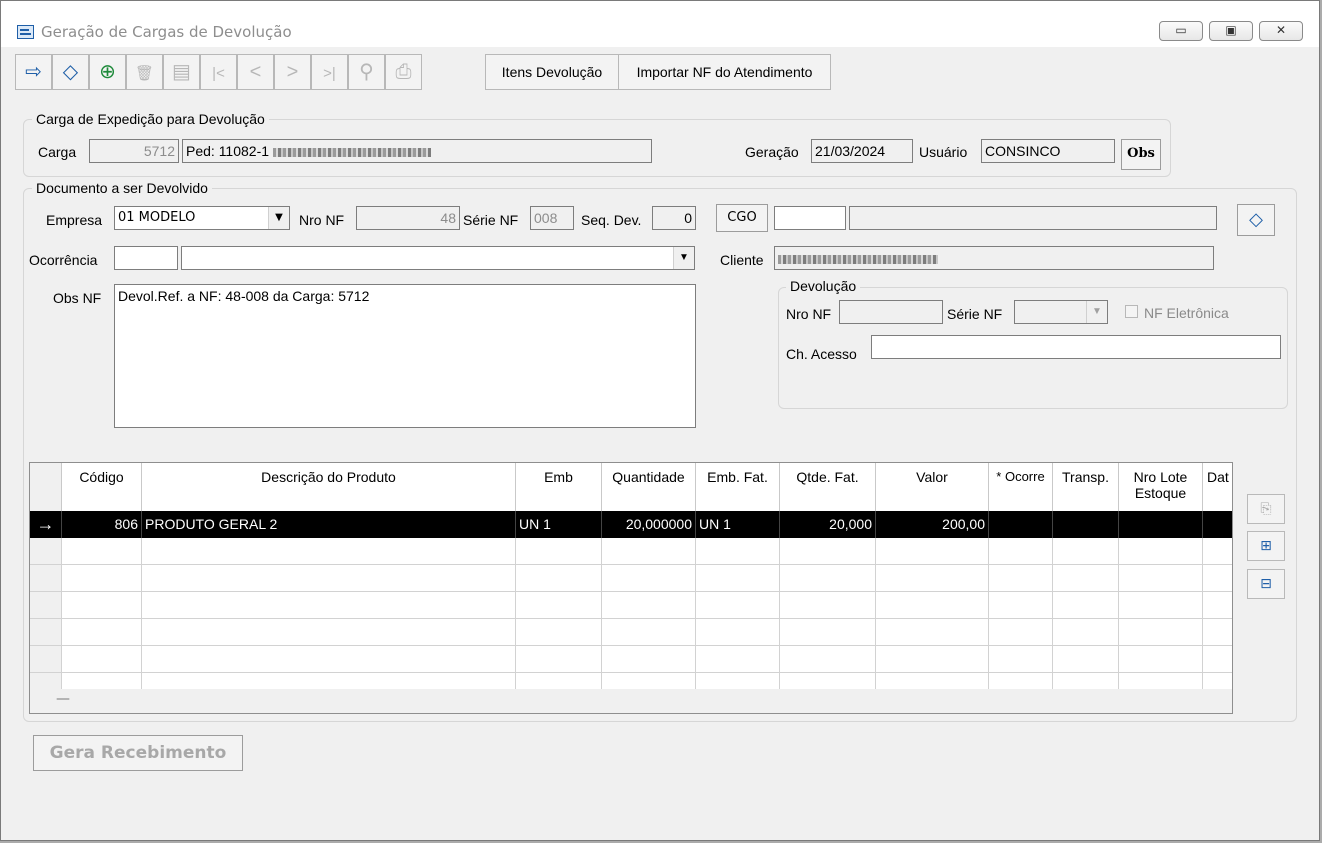 This screenshot has height=843, width=1322. Describe the element at coordinates (144, 72) in the screenshot. I see `delete-button: 🗑` at that location.